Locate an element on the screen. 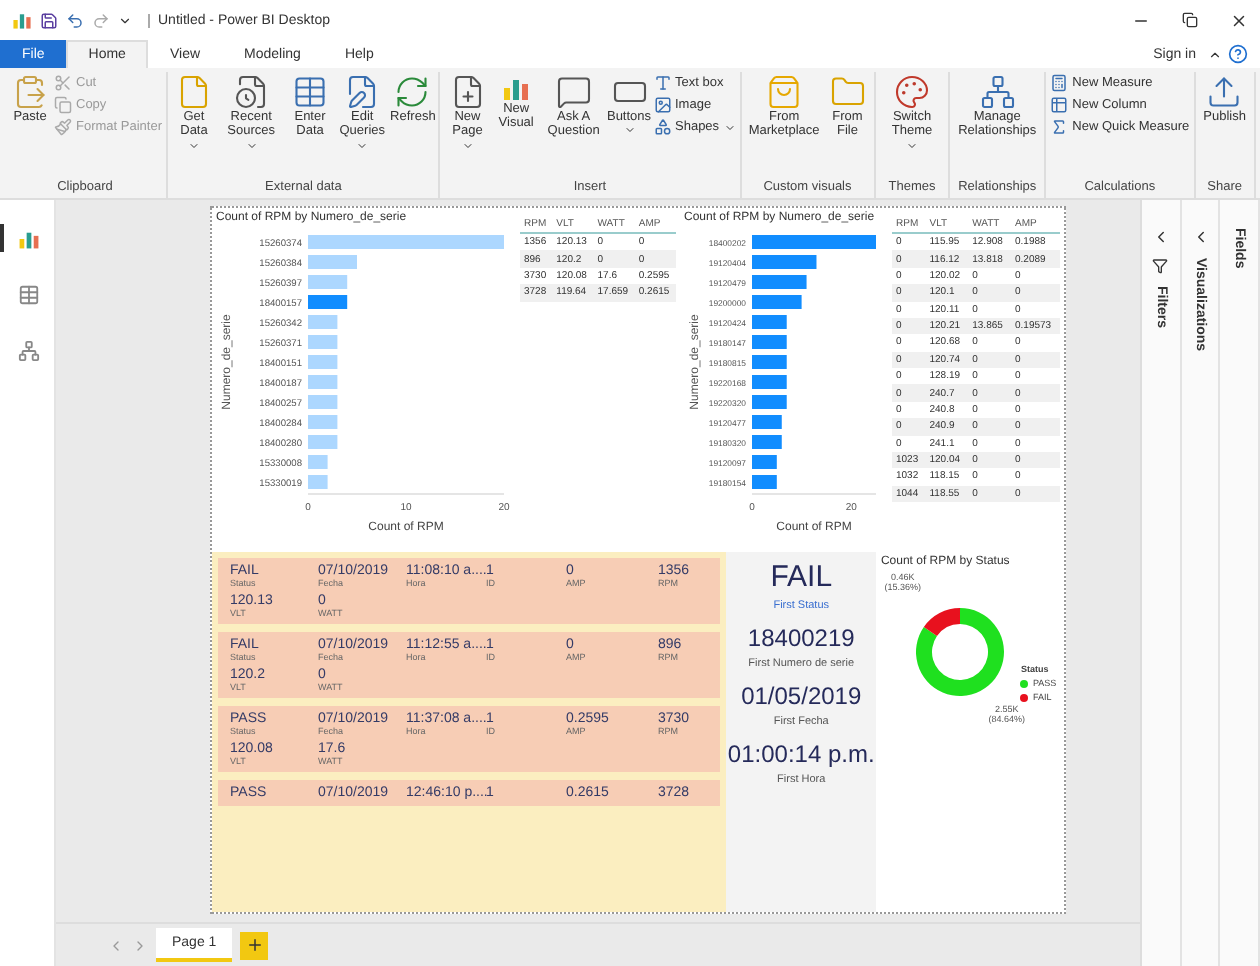 Image resolution: width=1260 pixels, height=966 pixels. card-value: 01:00:14 p.m. is located at coordinates (801, 754).